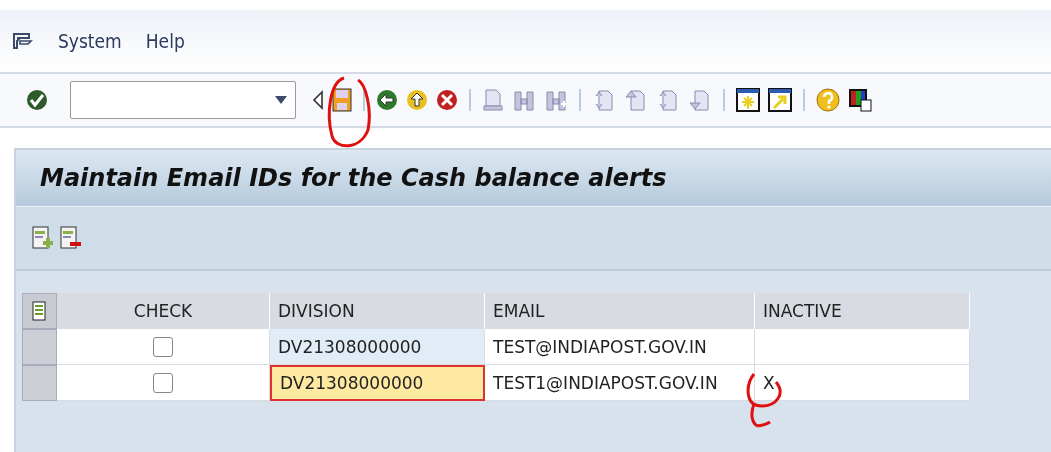  What do you see at coordinates (620, 311) in the screenshot?
I see `column-header: EMAIL` at bounding box center [620, 311].